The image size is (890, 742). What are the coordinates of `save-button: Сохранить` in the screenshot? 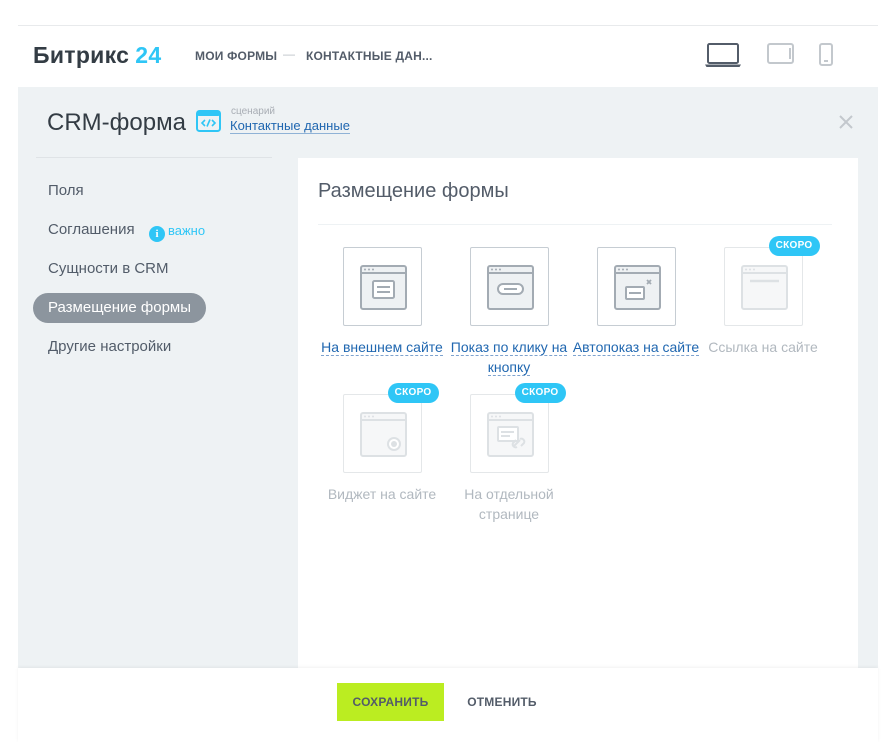 It's located at (390, 702).